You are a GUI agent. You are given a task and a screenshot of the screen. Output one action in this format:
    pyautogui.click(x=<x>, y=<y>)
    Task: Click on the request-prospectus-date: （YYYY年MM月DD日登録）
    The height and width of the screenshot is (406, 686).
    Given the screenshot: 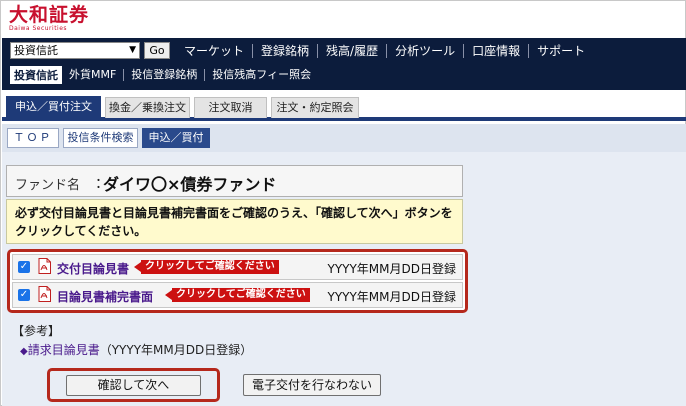 What is the action you would take?
    pyautogui.click(x=176, y=350)
    